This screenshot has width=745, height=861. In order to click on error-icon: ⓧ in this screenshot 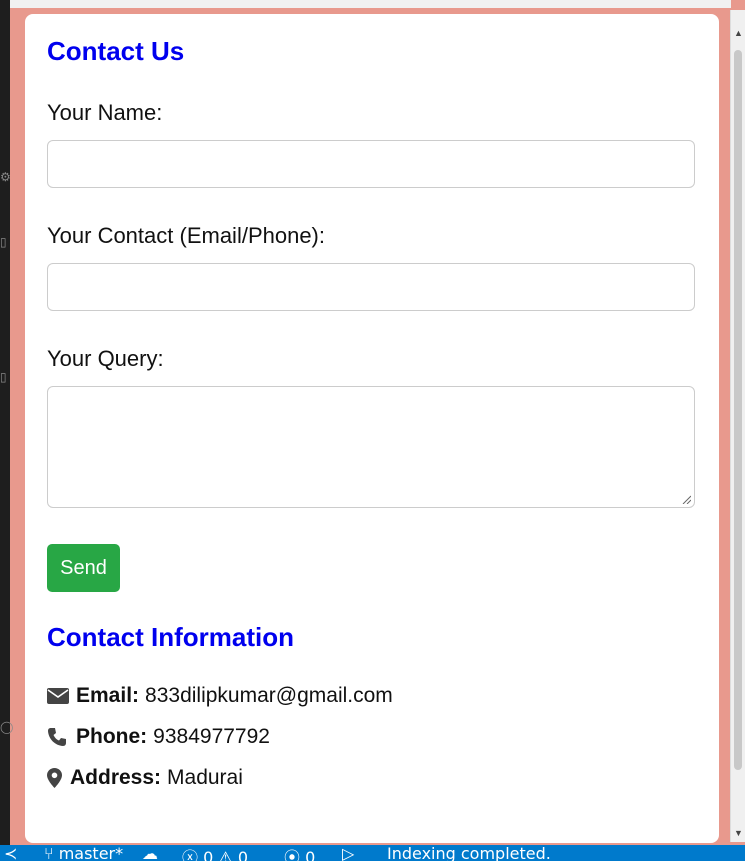, I will do `click(190, 854)`.